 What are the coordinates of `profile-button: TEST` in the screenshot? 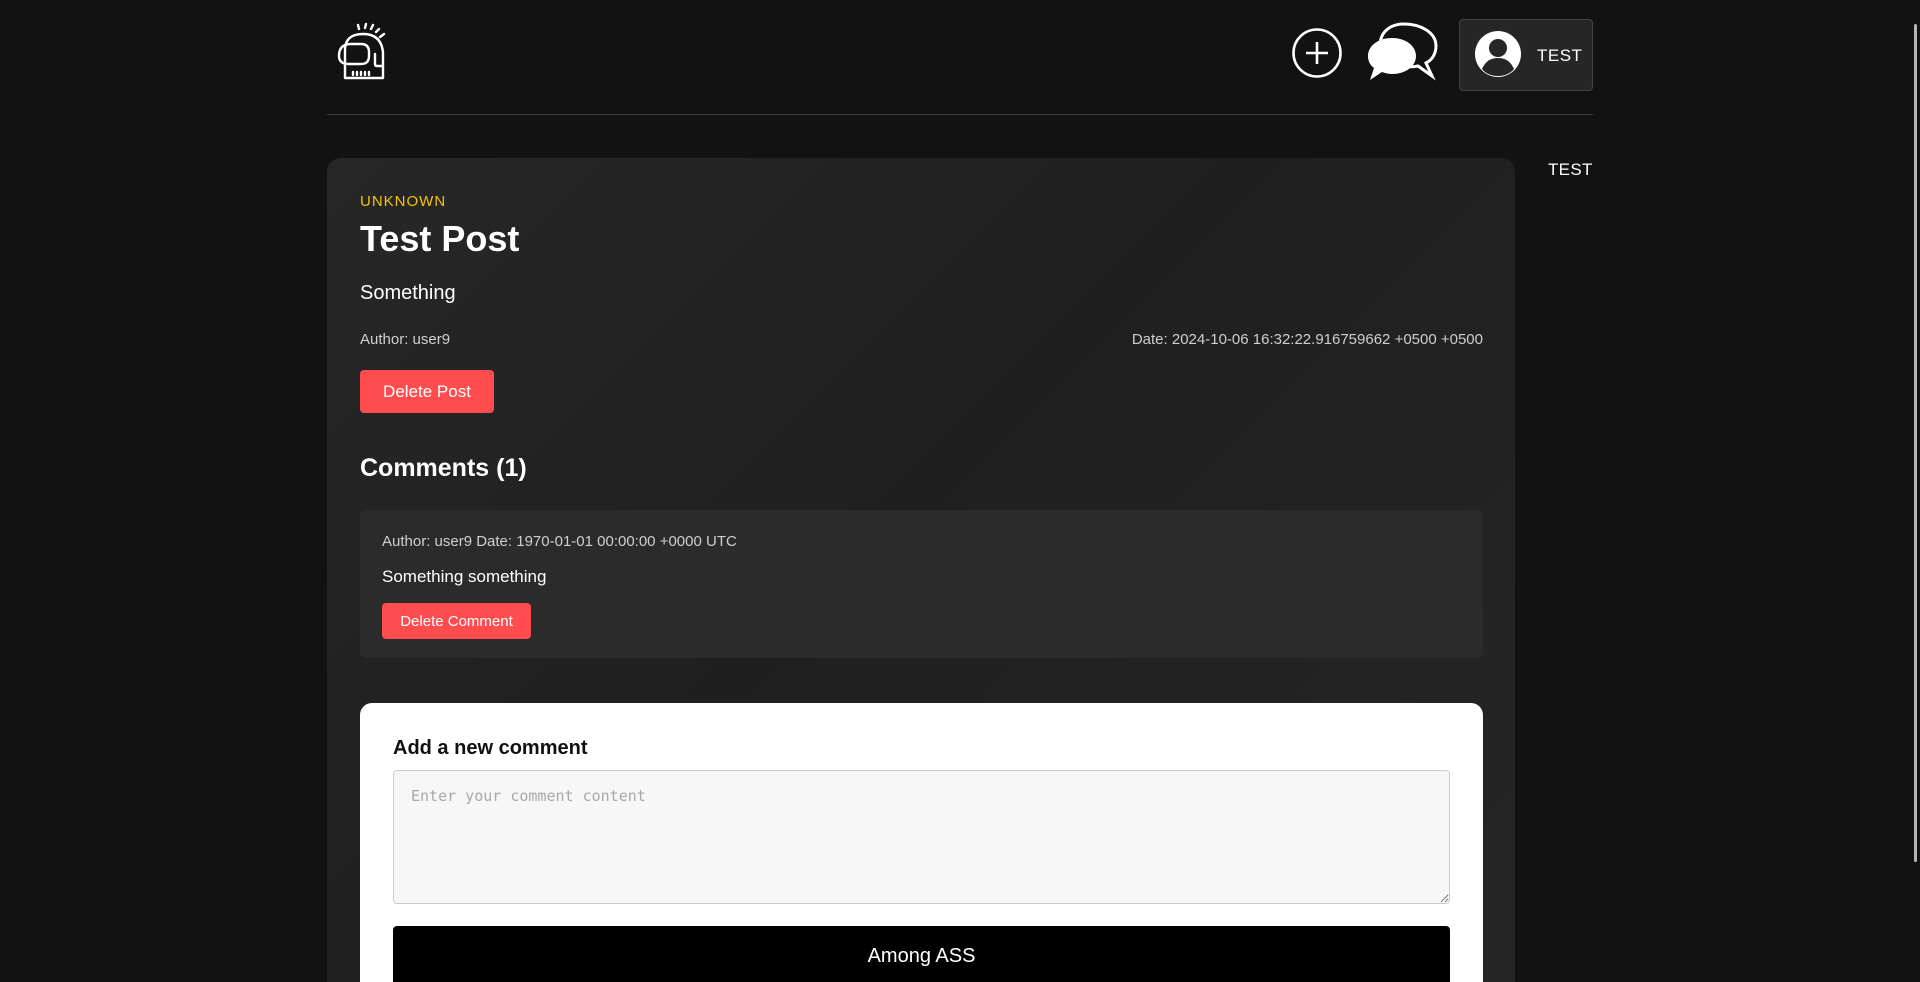 It's located at (1526, 55).